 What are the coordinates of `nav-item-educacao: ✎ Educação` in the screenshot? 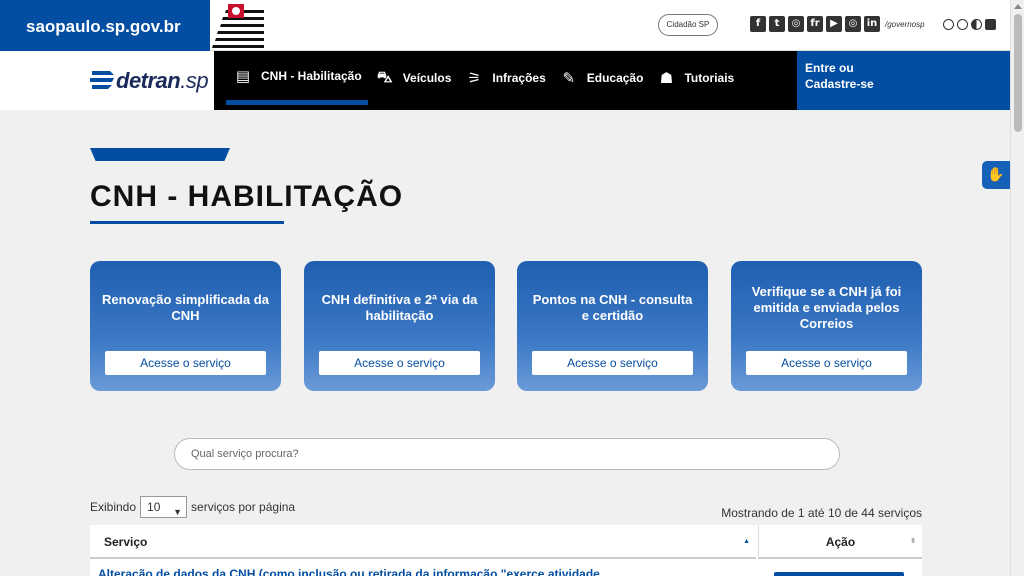 It's located at (601, 78).